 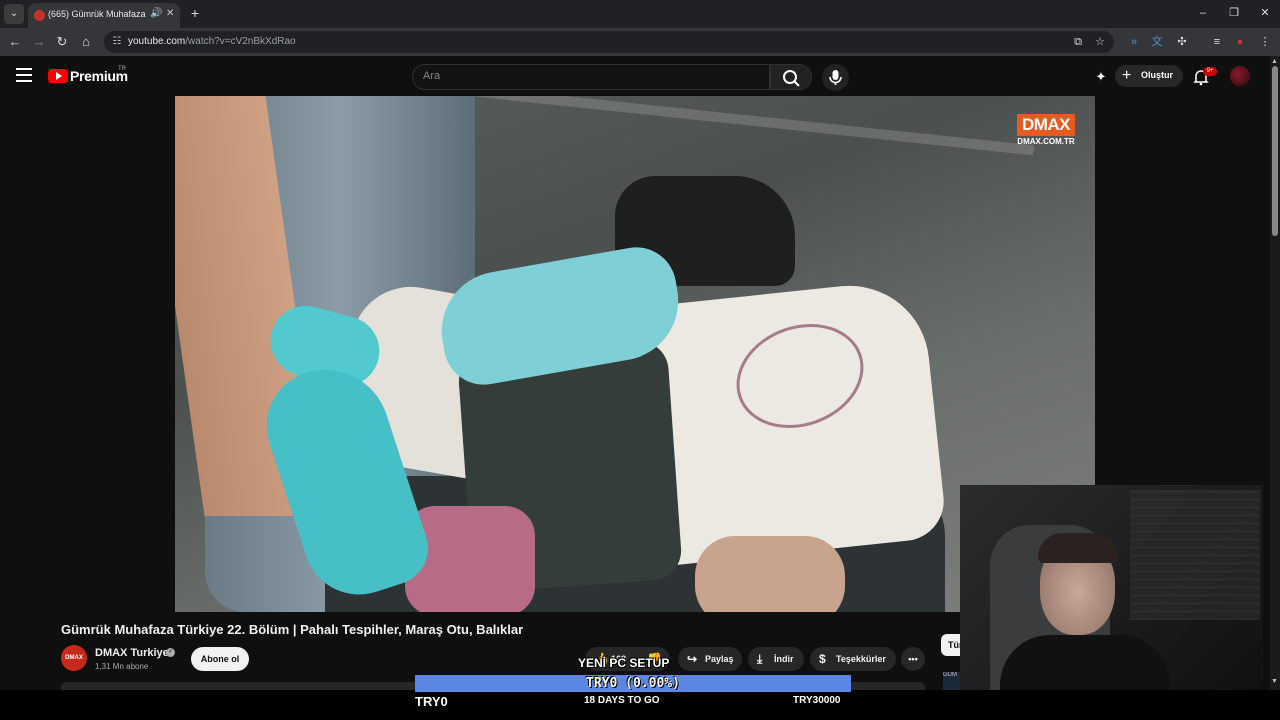 I want to click on profile-icon: ●, so click(x=1240, y=42).